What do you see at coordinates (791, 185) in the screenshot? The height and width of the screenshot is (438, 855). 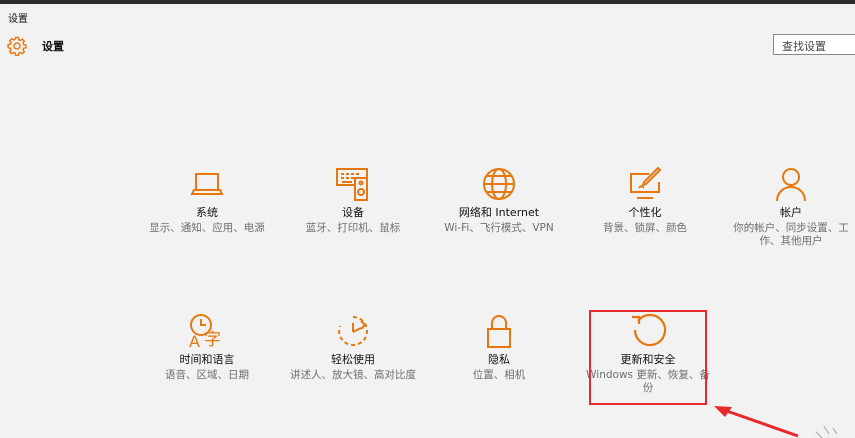 I see `person-icon` at bounding box center [791, 185].